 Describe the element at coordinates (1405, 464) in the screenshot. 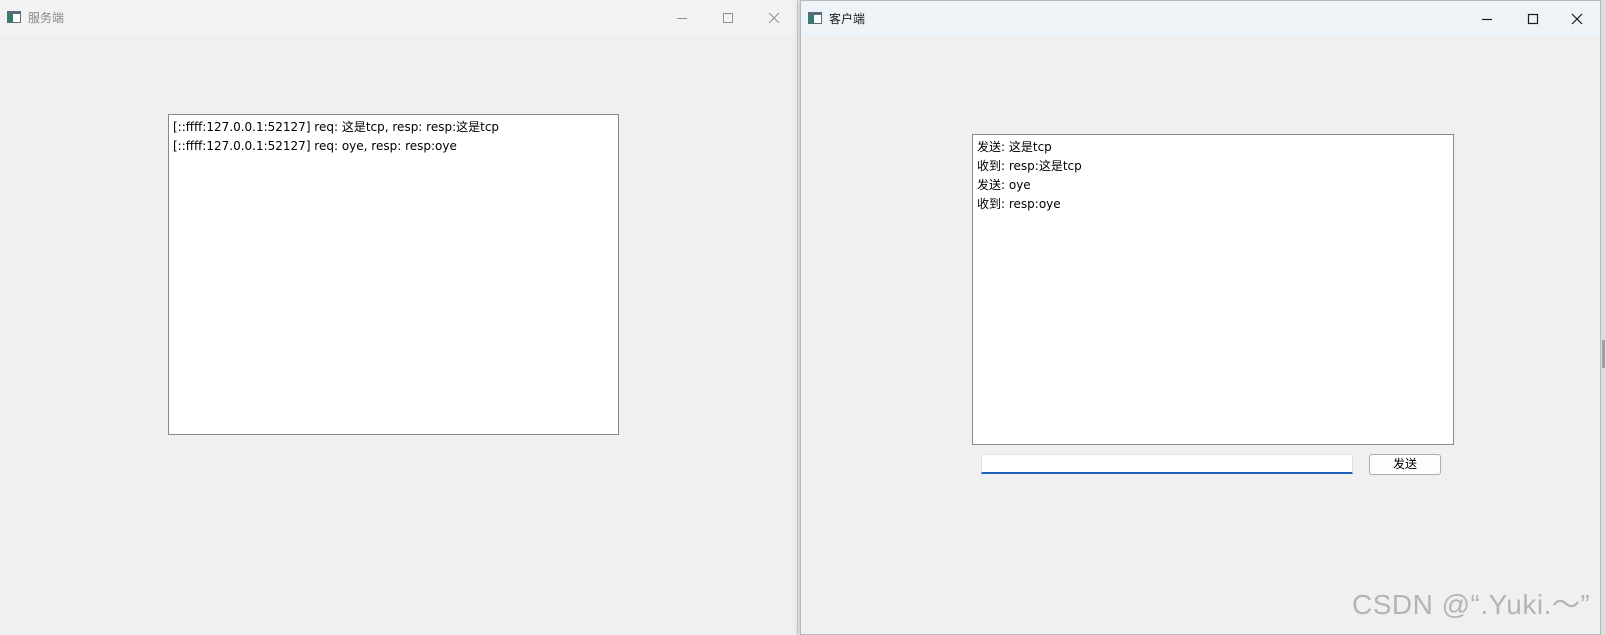

I see `send-button: 发送` at that location.